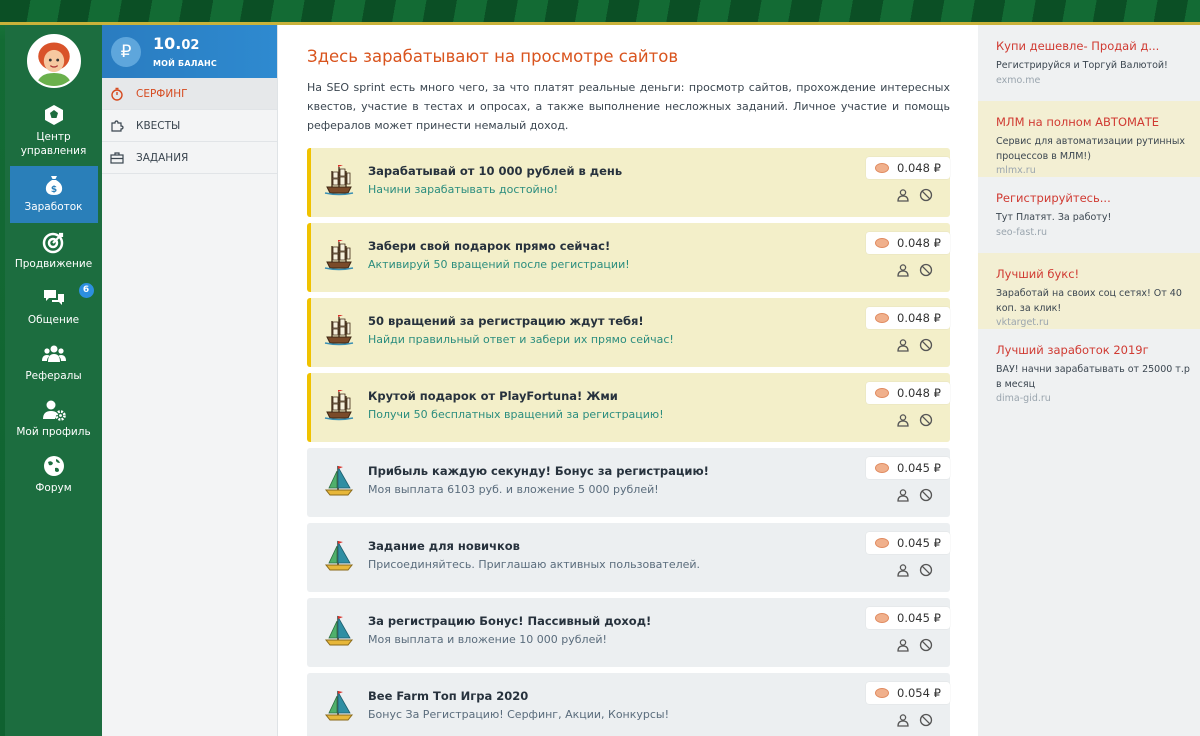 The image size is (1200, 736). I want to click on balance-amount-frac: 02, so click(190, 46).